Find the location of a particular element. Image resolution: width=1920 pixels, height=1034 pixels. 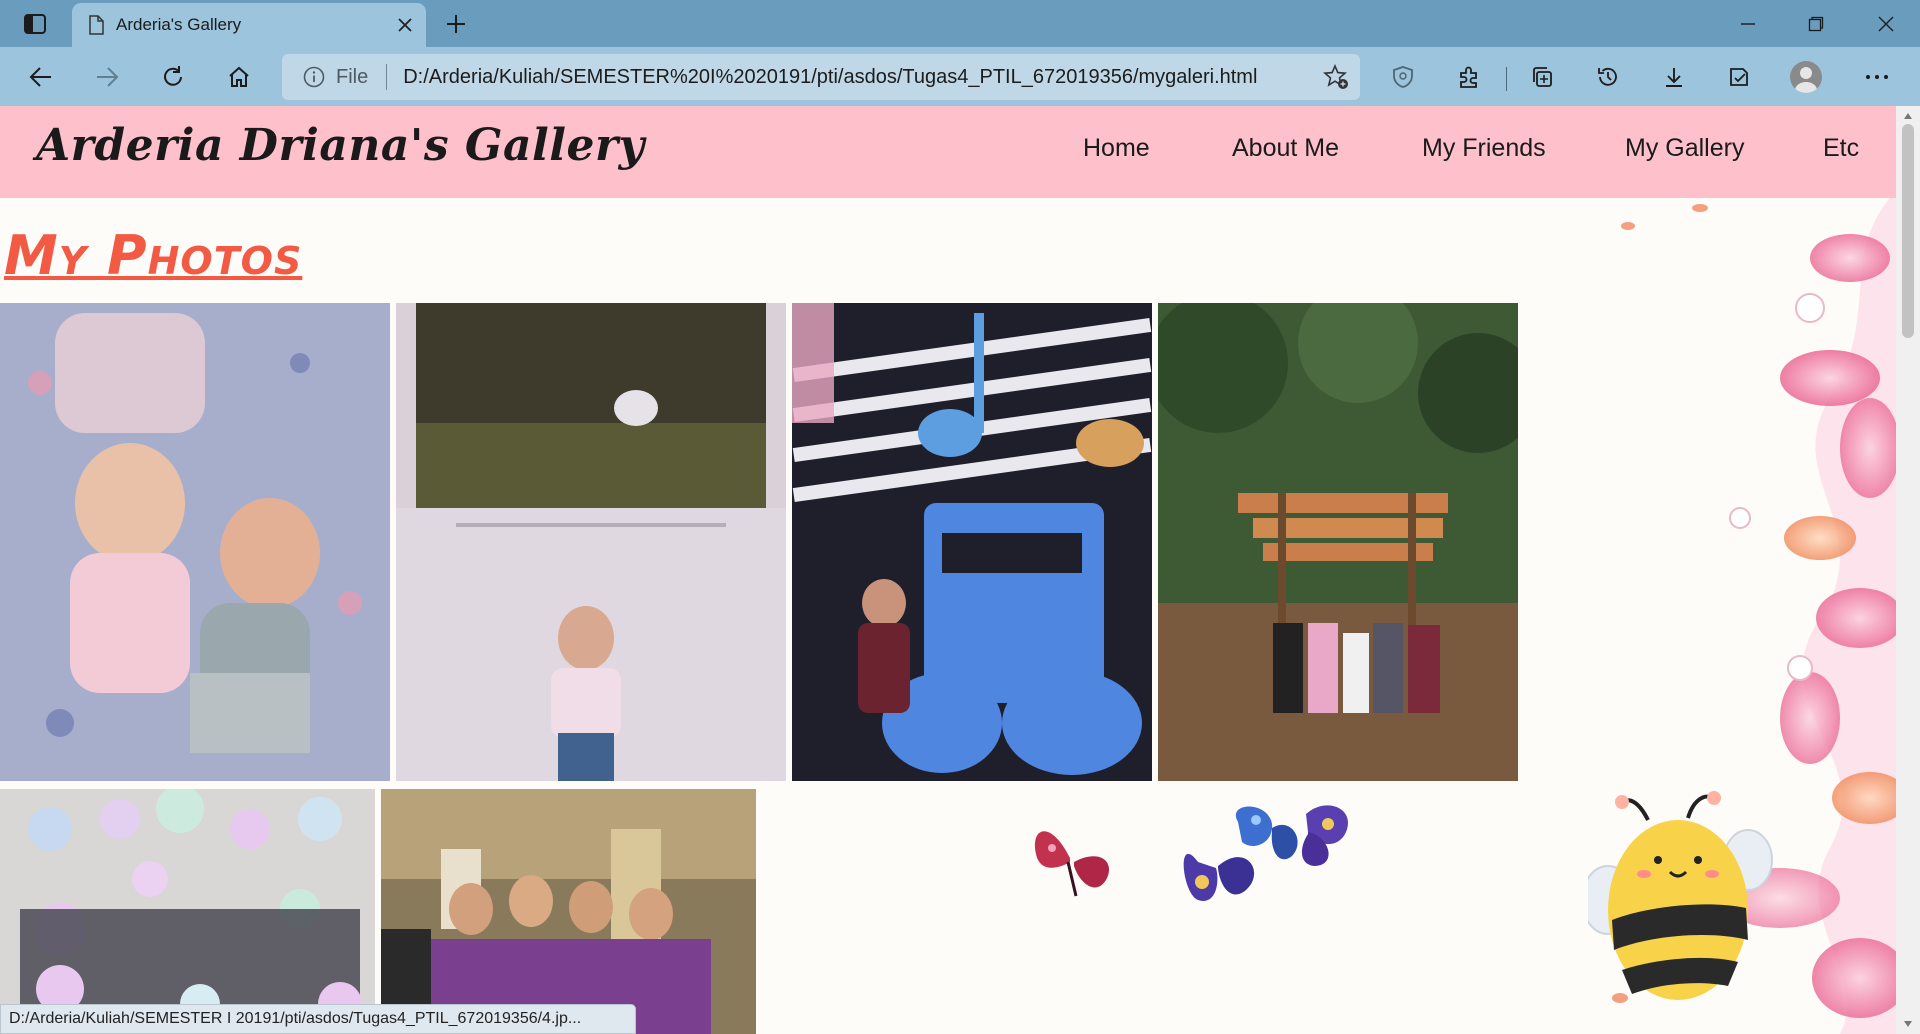

forward-button is located at coordinates (107, 77).